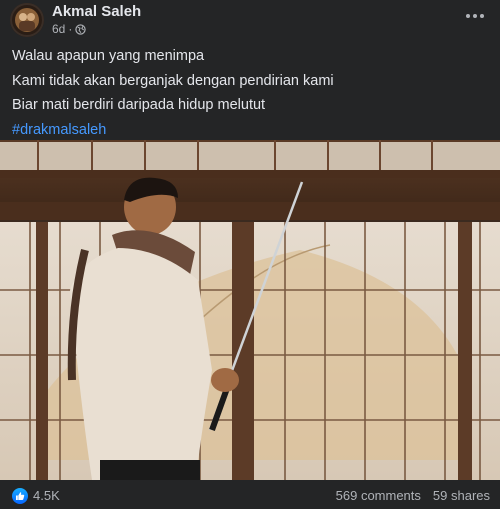 The width and height of the screenshot is (500, 509). I want to click on author-name: Akmal Saleh, so click(96, 11).